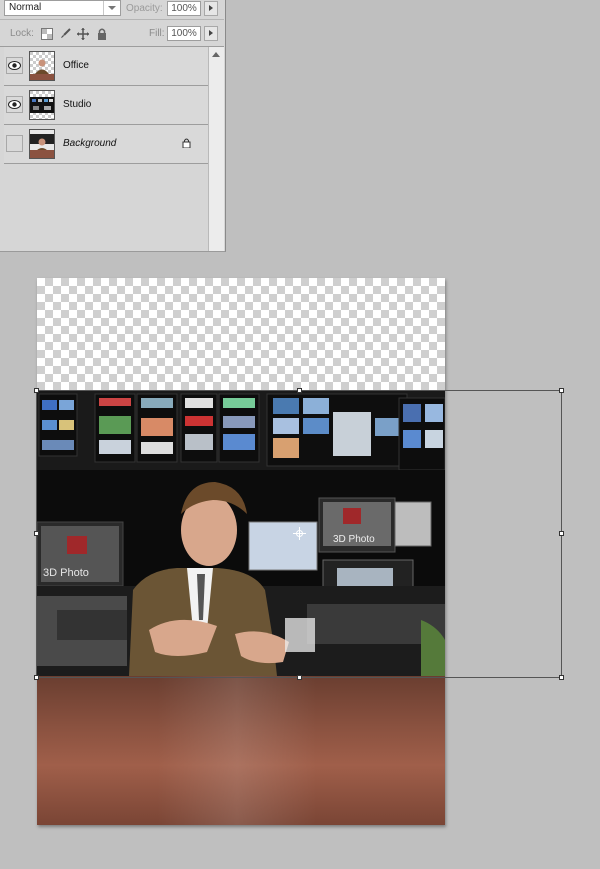 This screenshot has width=600, height=869. I want to click on lock-pixels-brush-icon, so click(65, 34).